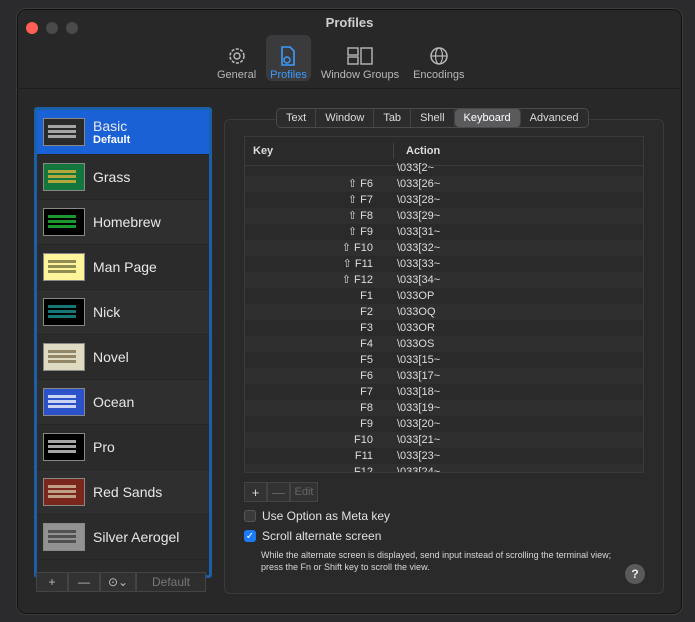 This screenshot has width=695, height=622. Describe the element at coordinates (288, 58) in the screenshot. I see `toolbar-profiles: Profiles` at that location.